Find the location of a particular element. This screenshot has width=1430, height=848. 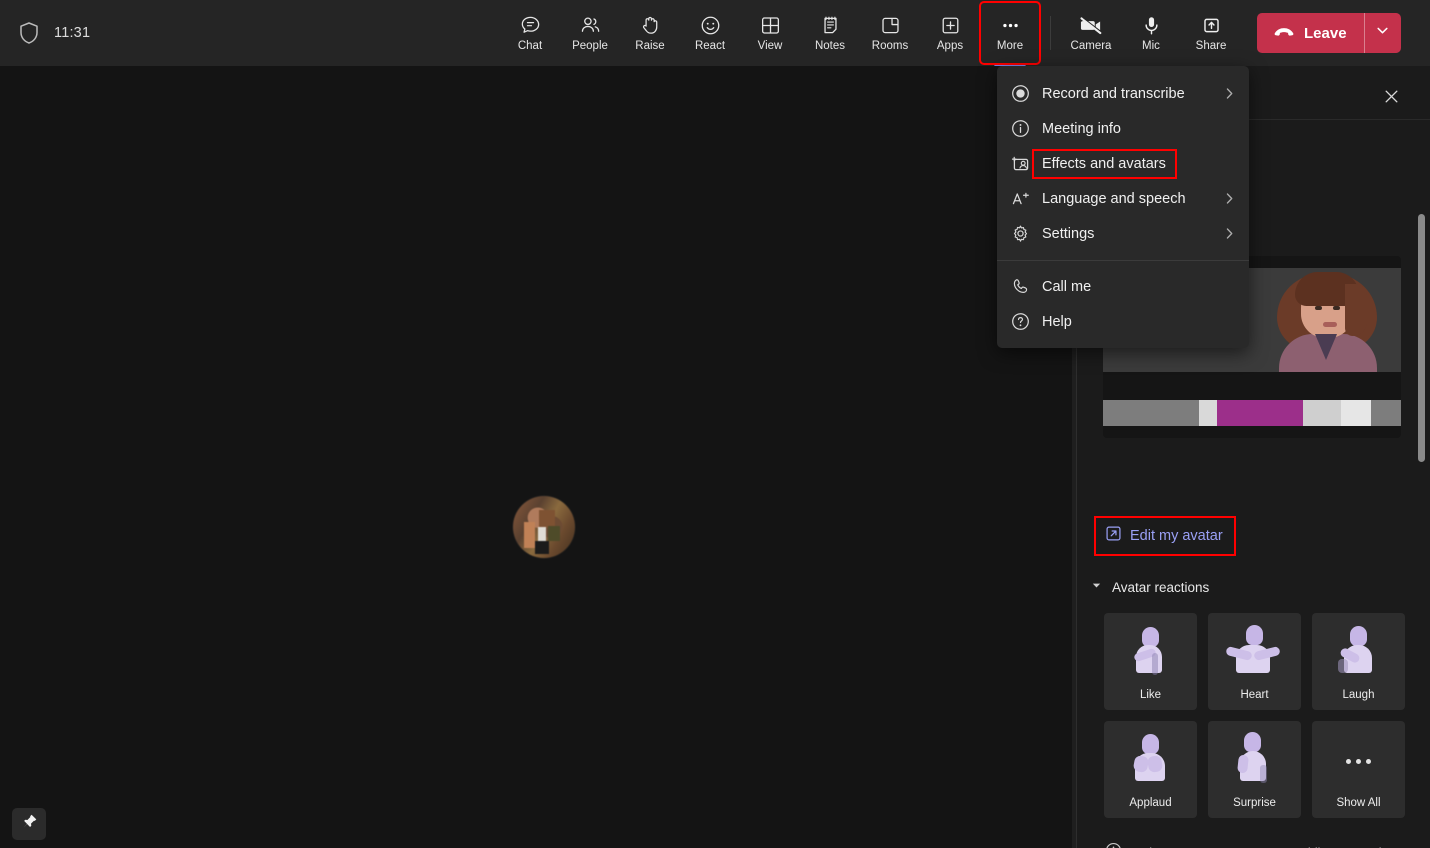

edit-my-avatar-label: Edit my avatar is located at coordinates (1176, 536).